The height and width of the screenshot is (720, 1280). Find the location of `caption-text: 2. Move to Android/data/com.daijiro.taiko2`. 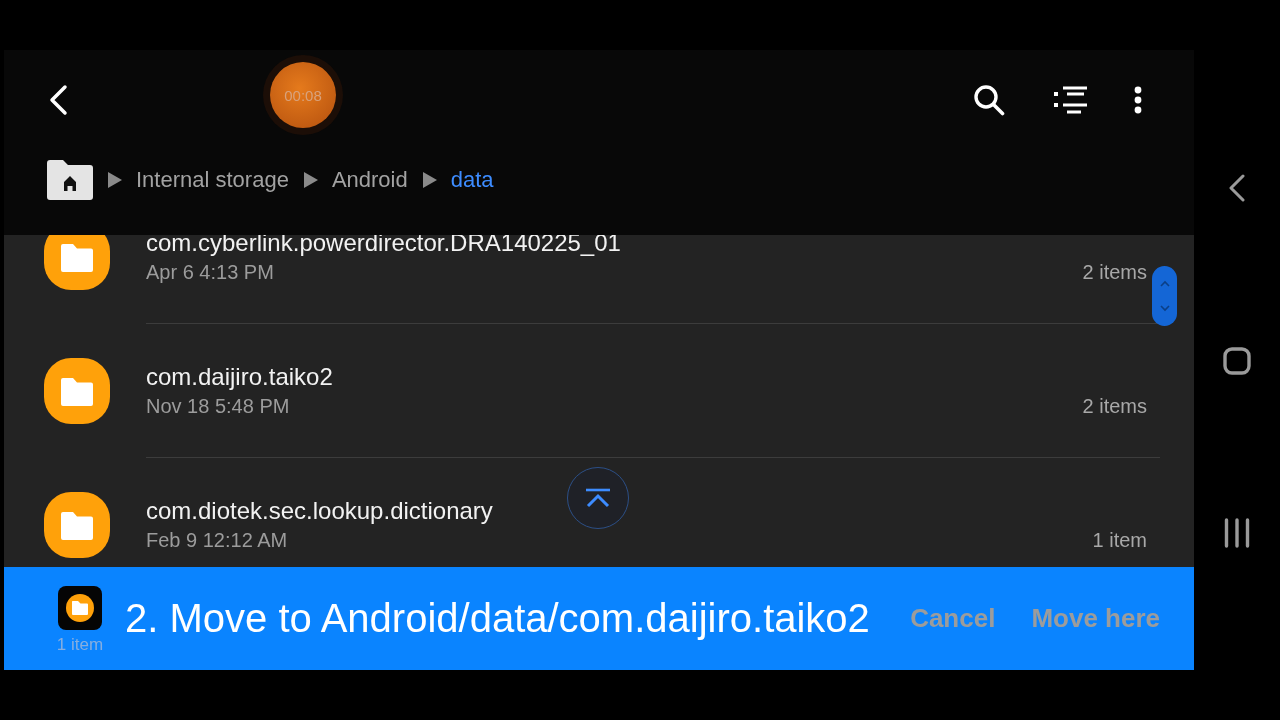

caption-text: 2. Move to Android/data/com.daijiro.taiko2 is located at coordinates (497, 618).